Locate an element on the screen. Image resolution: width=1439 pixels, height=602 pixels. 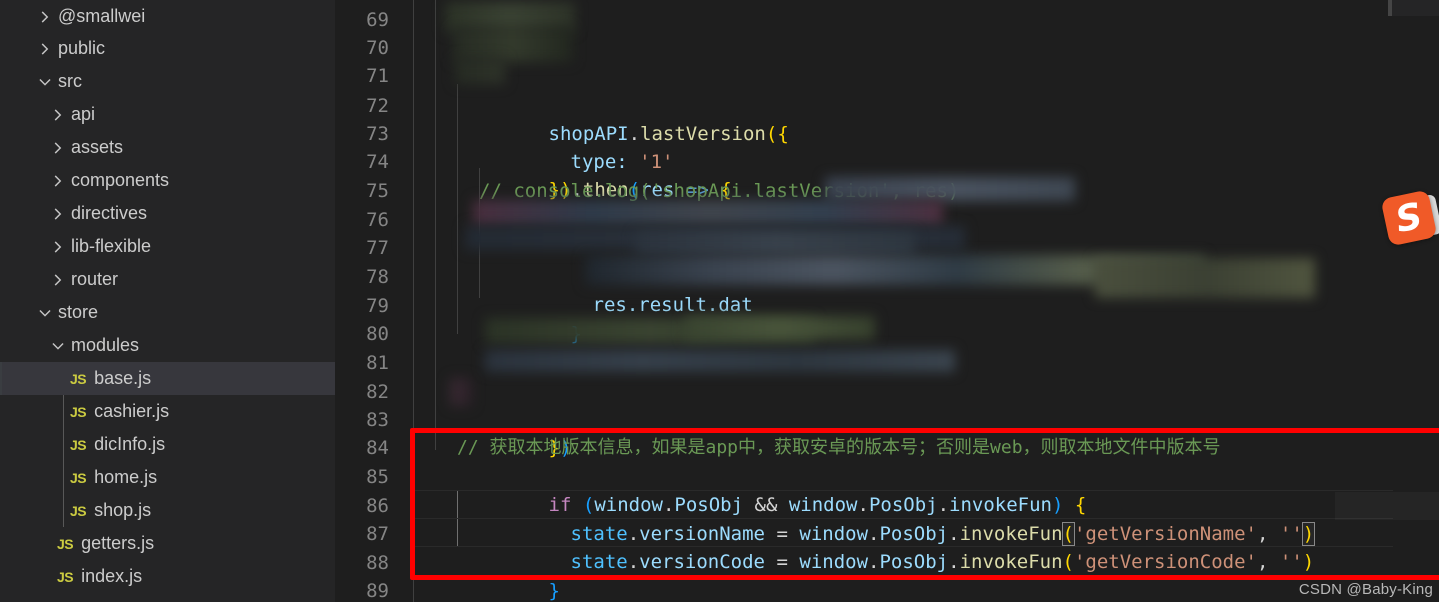
sidebar-item-directives: directives is located at coordinates (167, 213).